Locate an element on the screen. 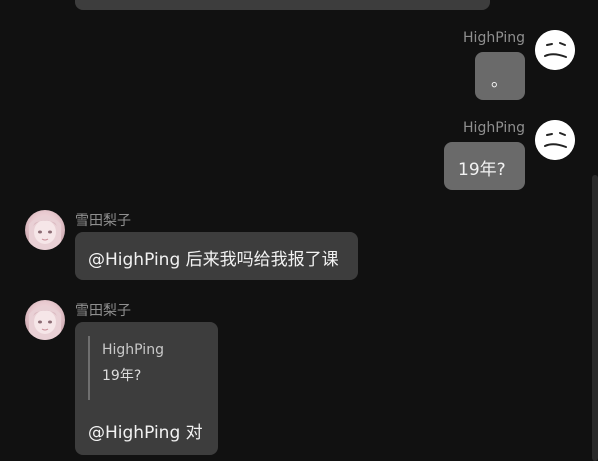 The image size is (598, 461). quoted-message: HighPing 19年? is located at coordinates (126, 368).